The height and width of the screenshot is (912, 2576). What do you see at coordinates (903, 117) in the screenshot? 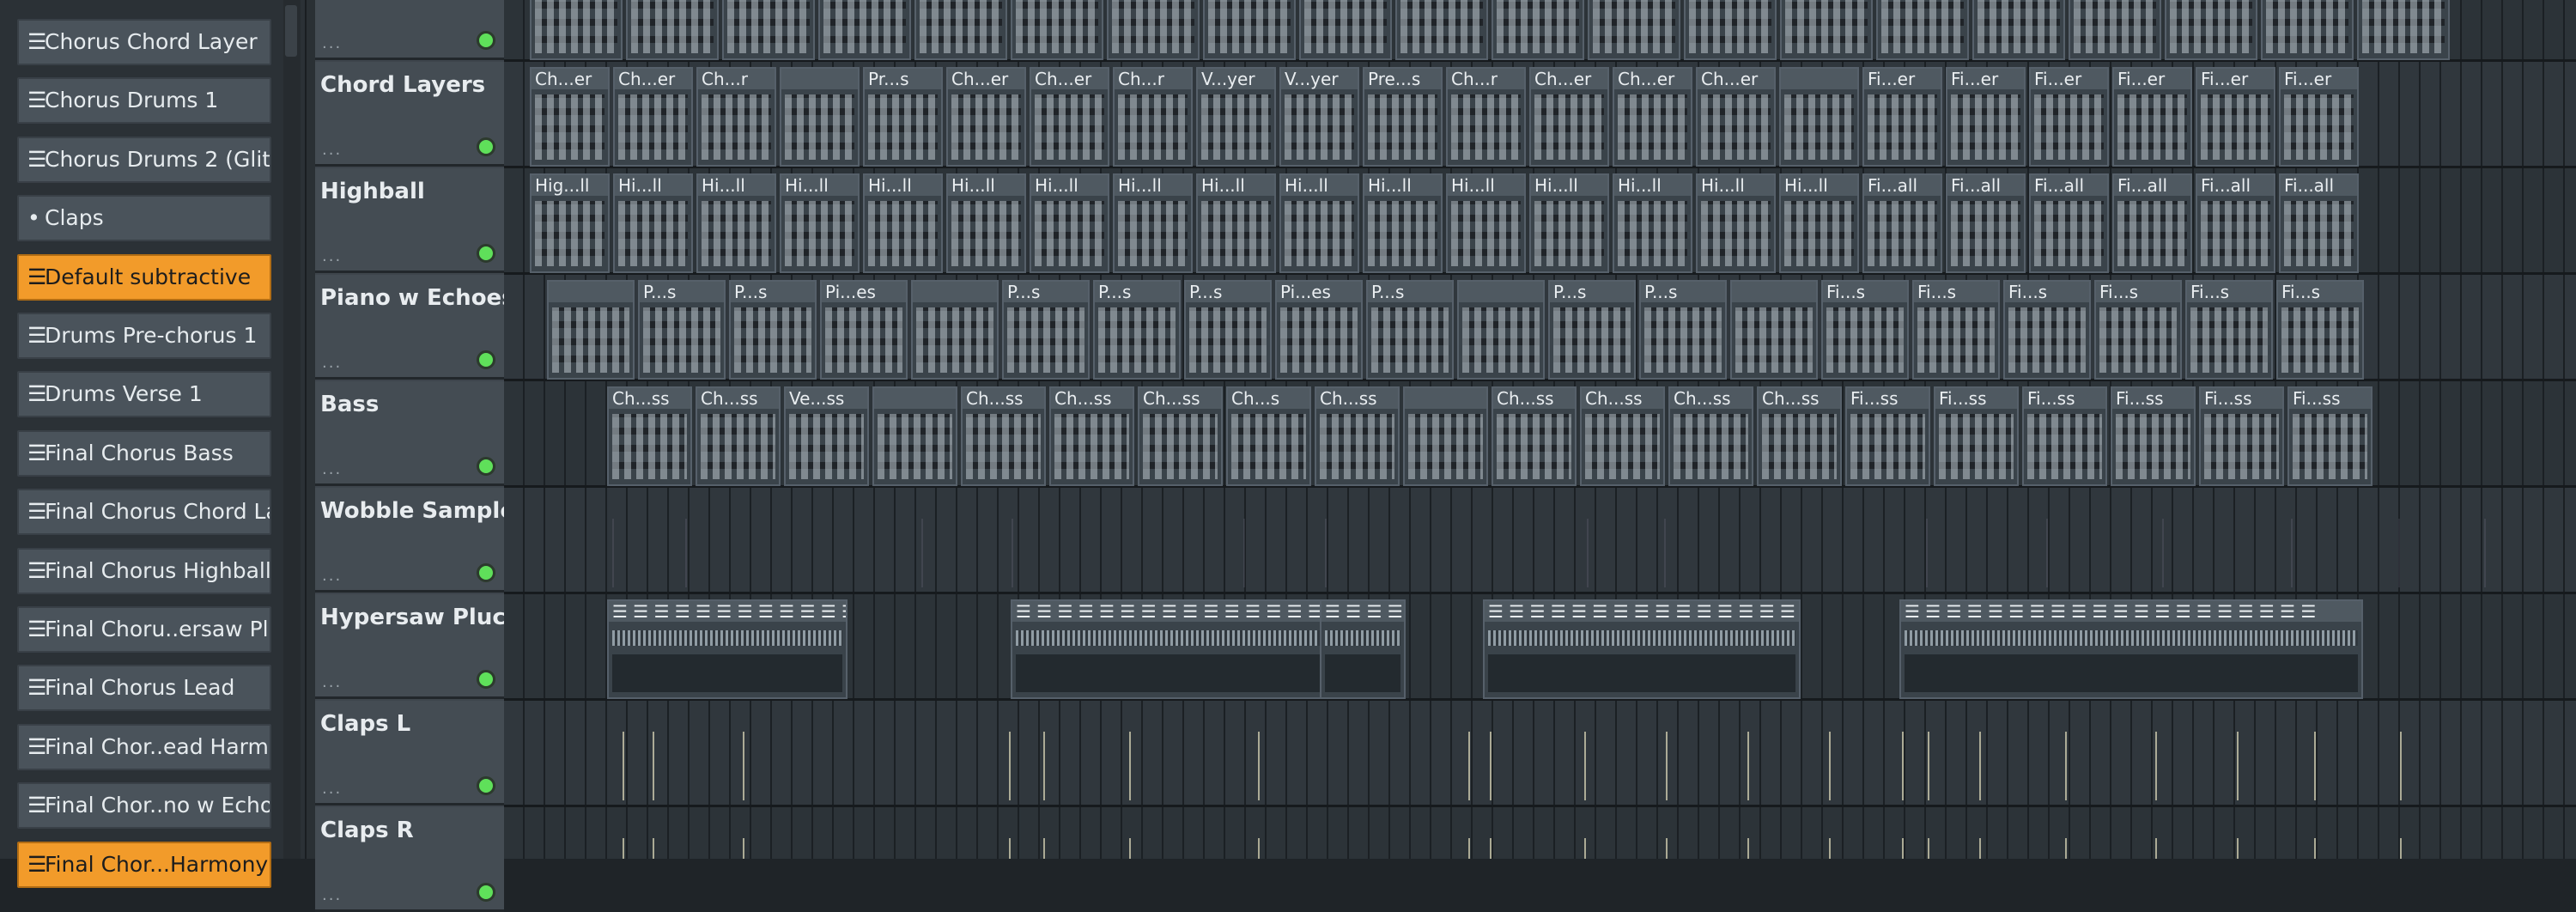
I see `pattern-clip: Pr...s` at bounding box center [903, 117].